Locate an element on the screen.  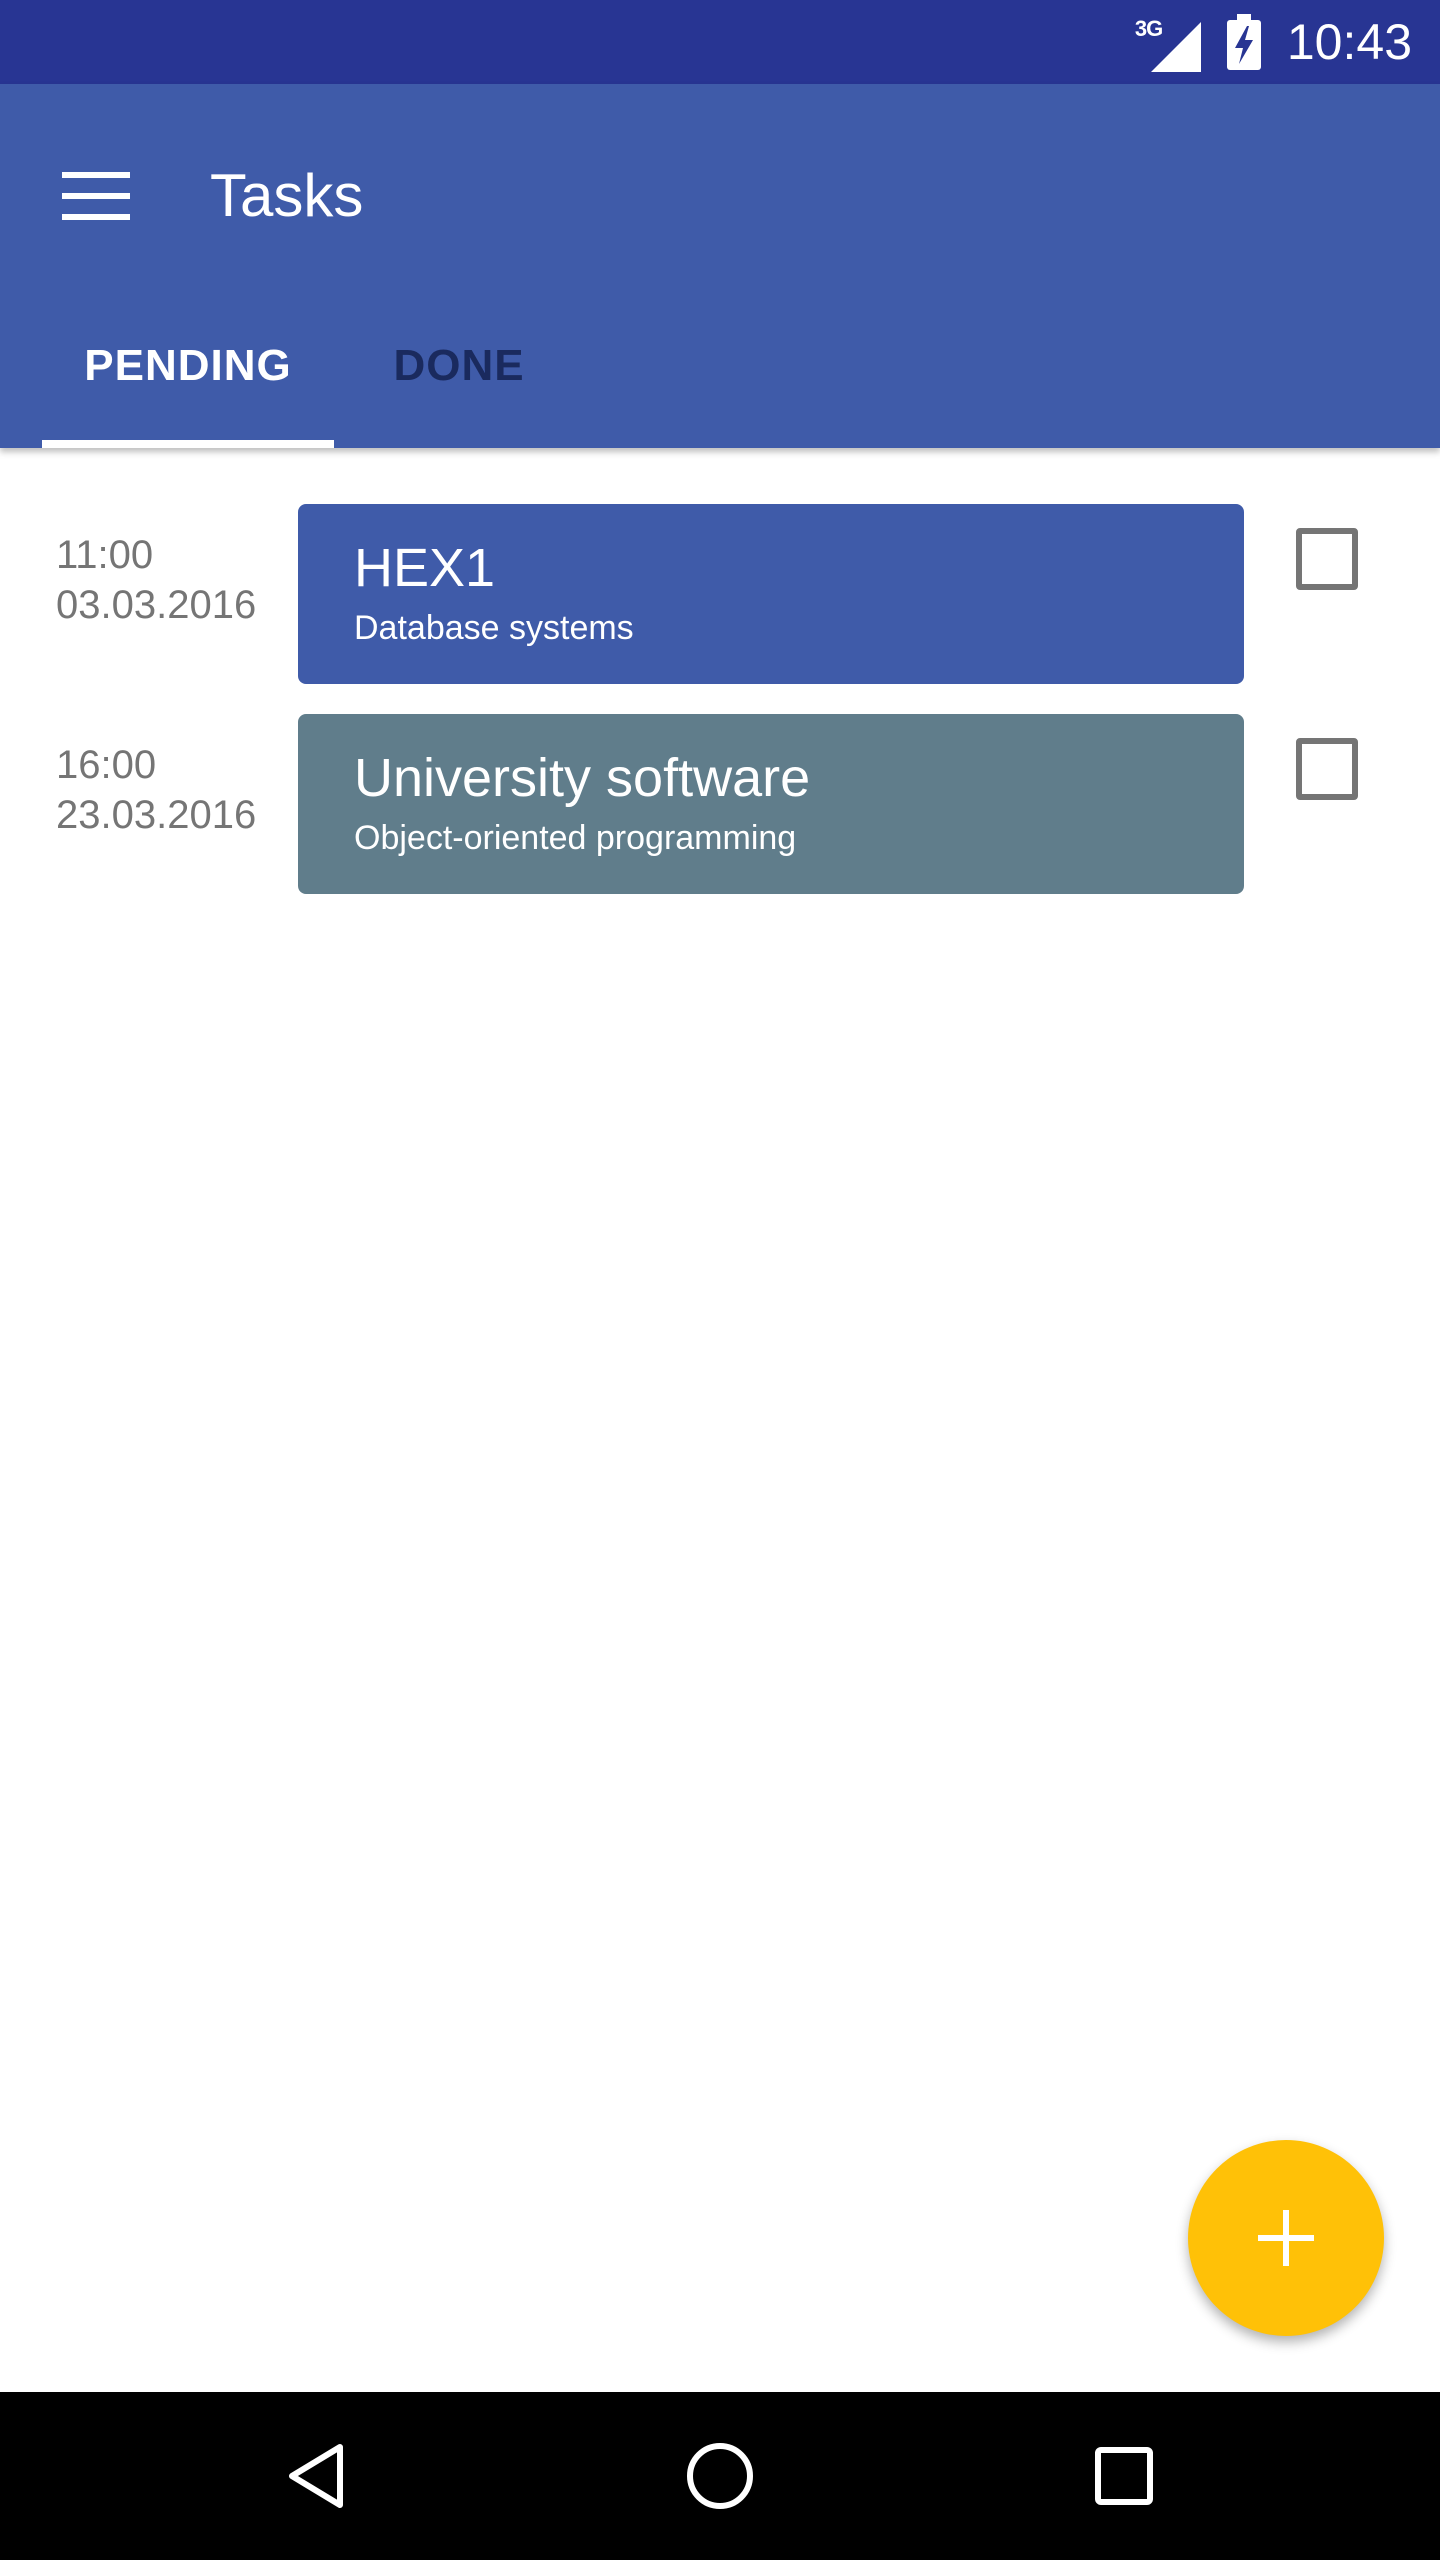
recents-button is located at coordinates (1124, 2476).